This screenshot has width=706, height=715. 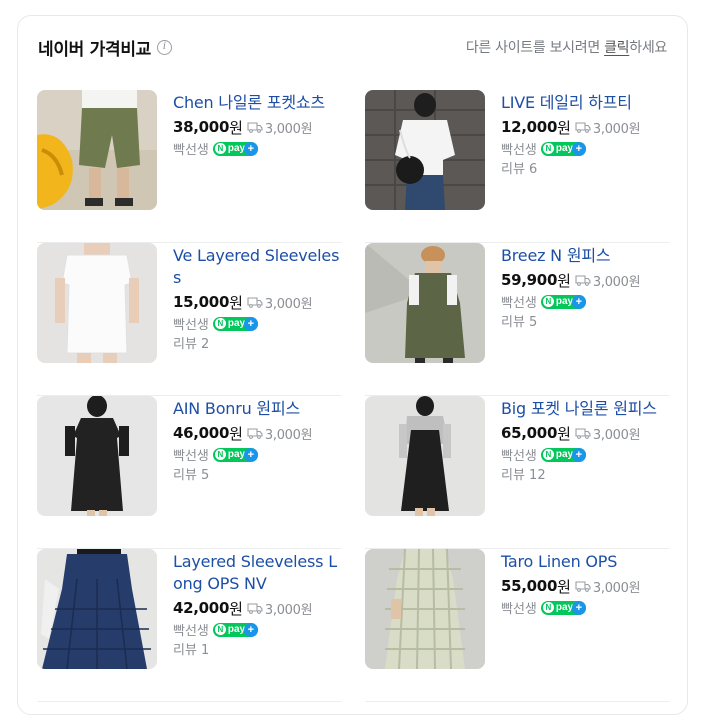 I want to click on hint-click-link: 클릭, so click(x=616, y=48).